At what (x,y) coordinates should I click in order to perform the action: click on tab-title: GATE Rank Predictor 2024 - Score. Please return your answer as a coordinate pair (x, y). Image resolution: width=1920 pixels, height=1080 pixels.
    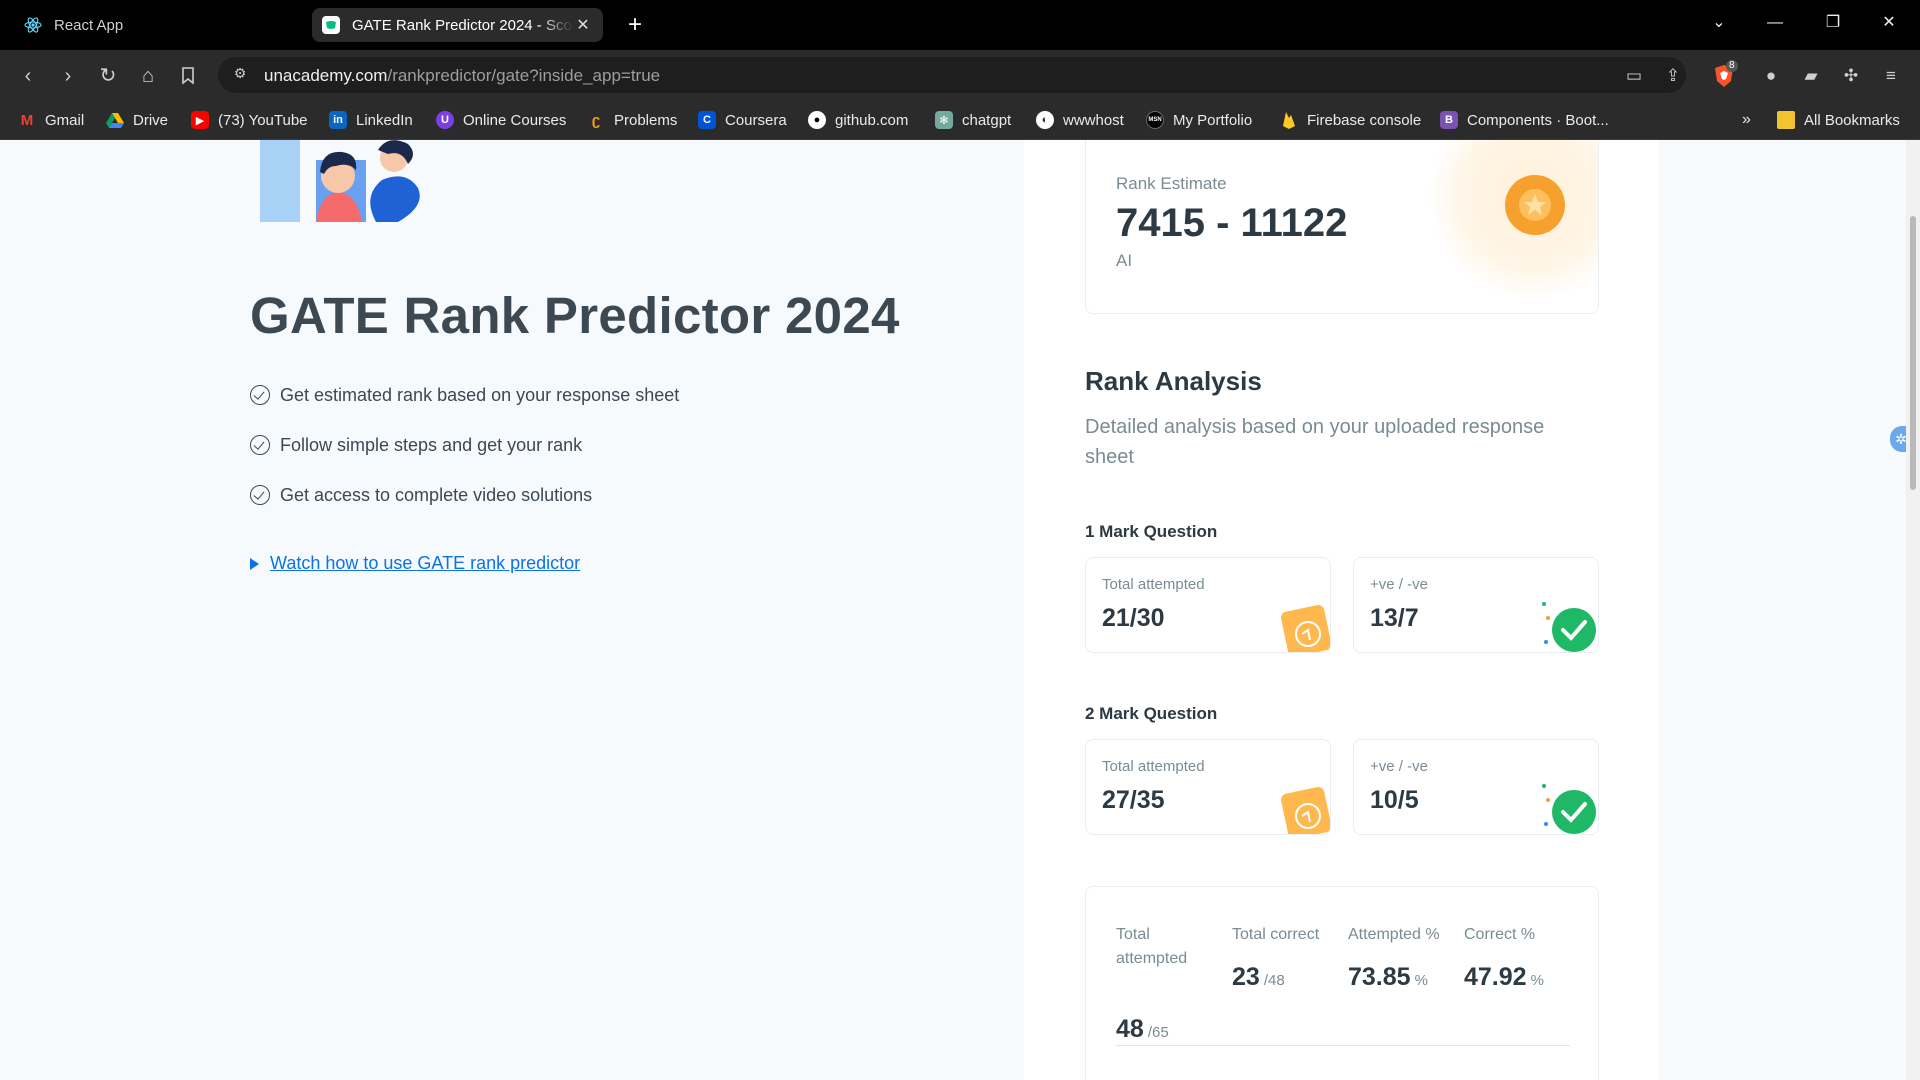
    Looking at the image, I should click on (462, 25).